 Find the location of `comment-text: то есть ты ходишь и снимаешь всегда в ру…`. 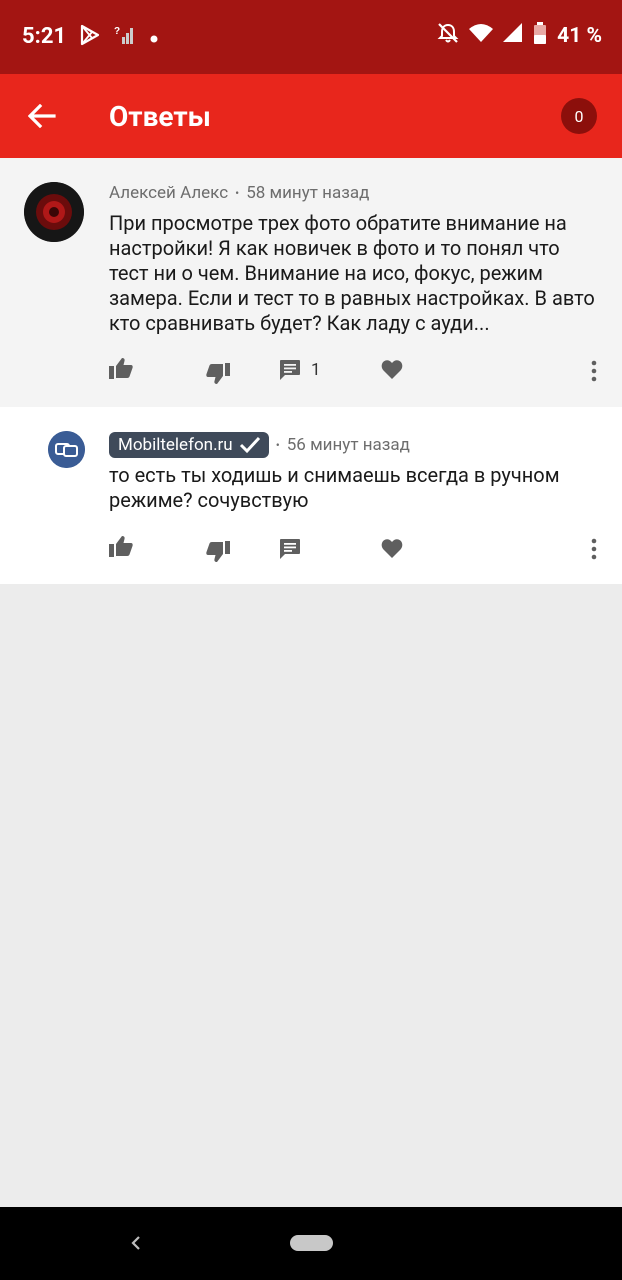

comment-text: то есть ты ходишь и снимаешь всегда в ру… is located at coordinates (334, 487).